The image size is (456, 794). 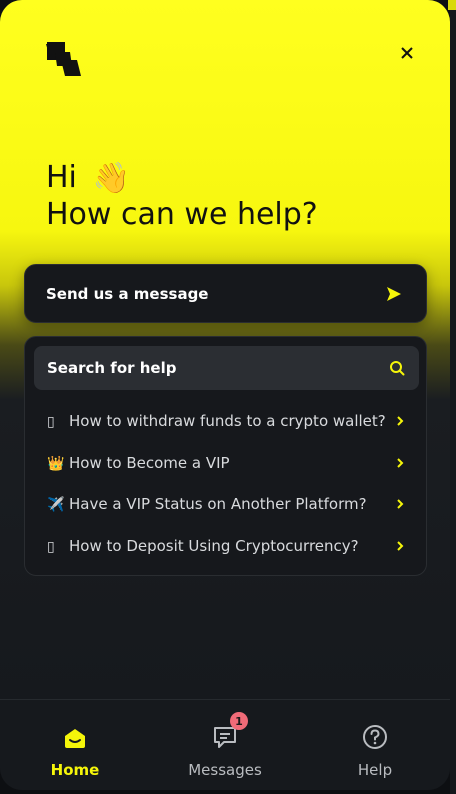 I want to click on messages-icon: 1, so click(x=230, y=731).